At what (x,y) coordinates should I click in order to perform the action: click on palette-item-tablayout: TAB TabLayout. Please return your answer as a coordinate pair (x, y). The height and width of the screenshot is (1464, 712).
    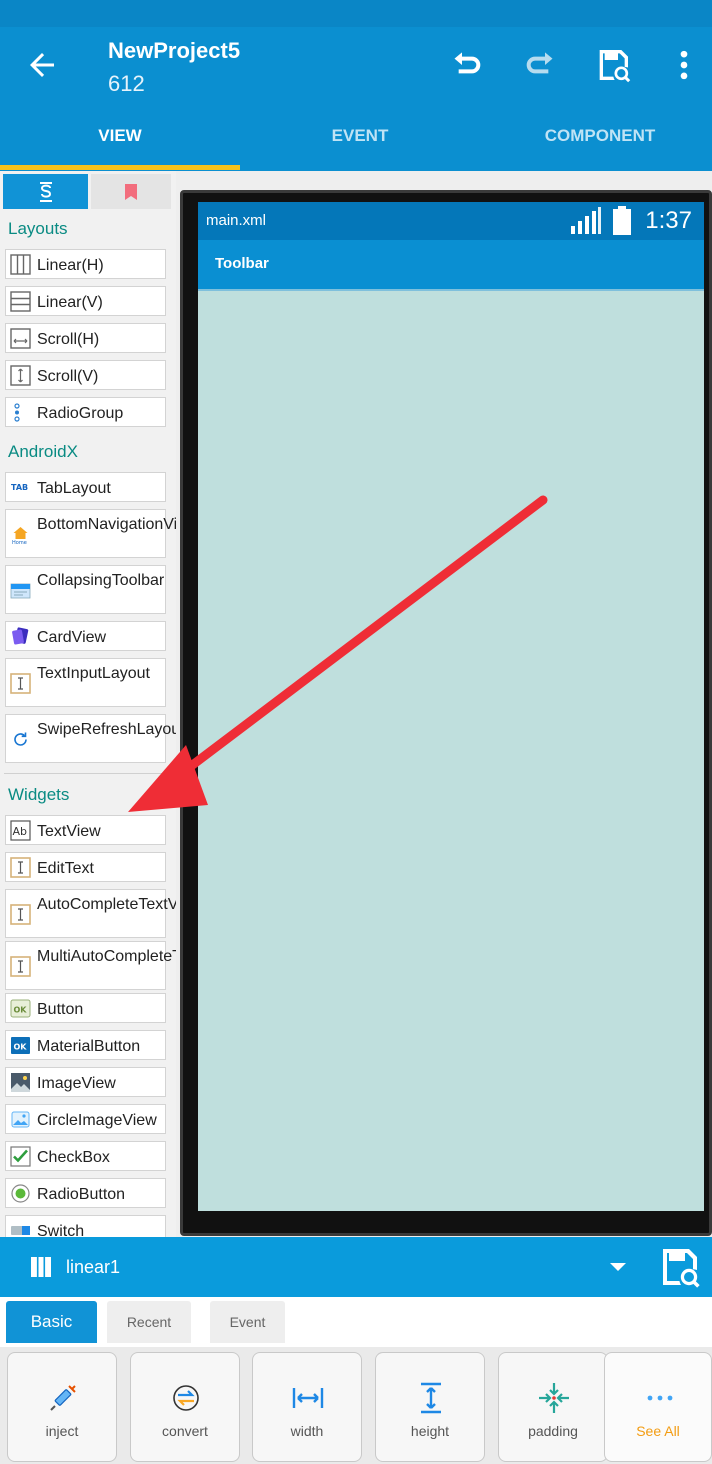
    Looking at the image, I should click on (85, 487).